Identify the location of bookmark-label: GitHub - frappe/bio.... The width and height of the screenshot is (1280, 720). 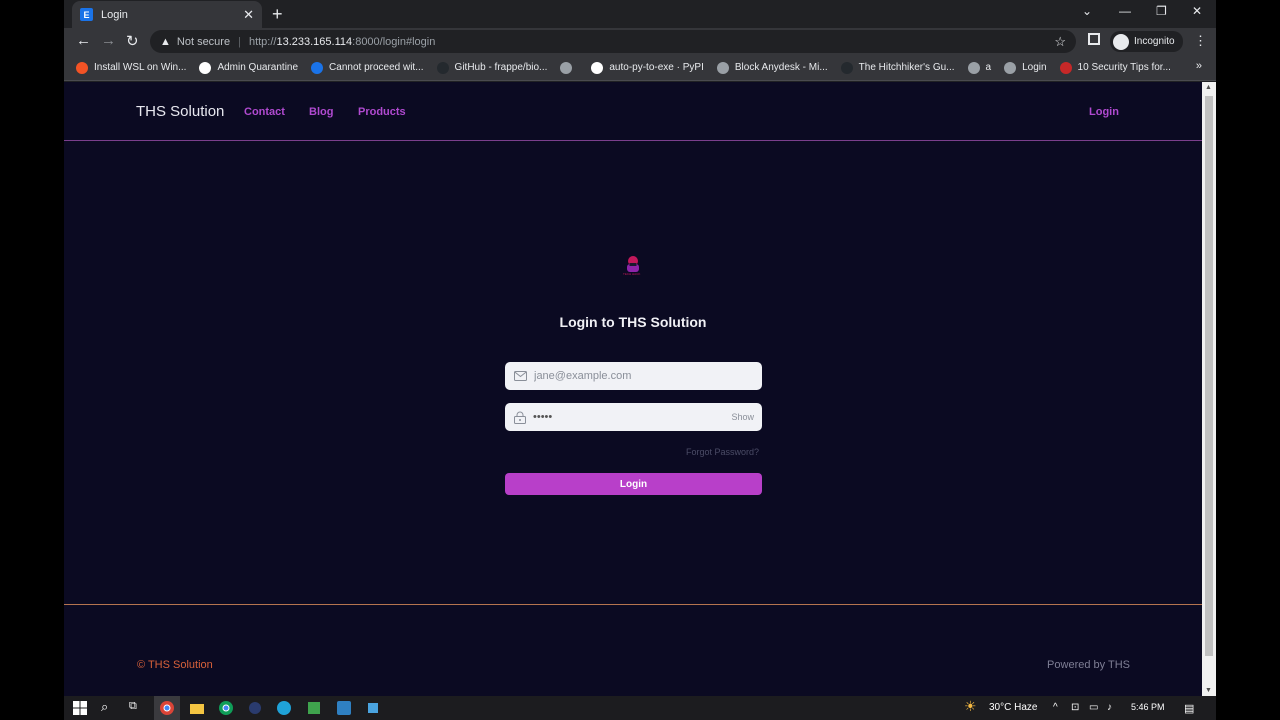
(501, 67).